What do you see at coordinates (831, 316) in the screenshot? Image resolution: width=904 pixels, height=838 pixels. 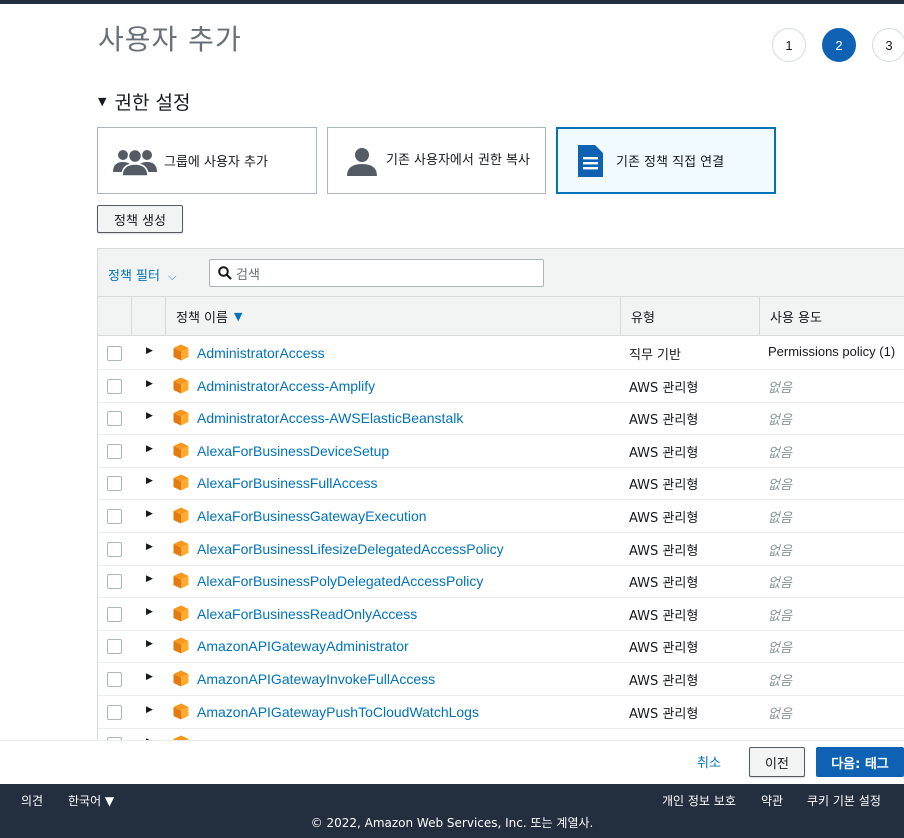 I see `header-usage: 사용 용도` at bounding box center [831, 316].